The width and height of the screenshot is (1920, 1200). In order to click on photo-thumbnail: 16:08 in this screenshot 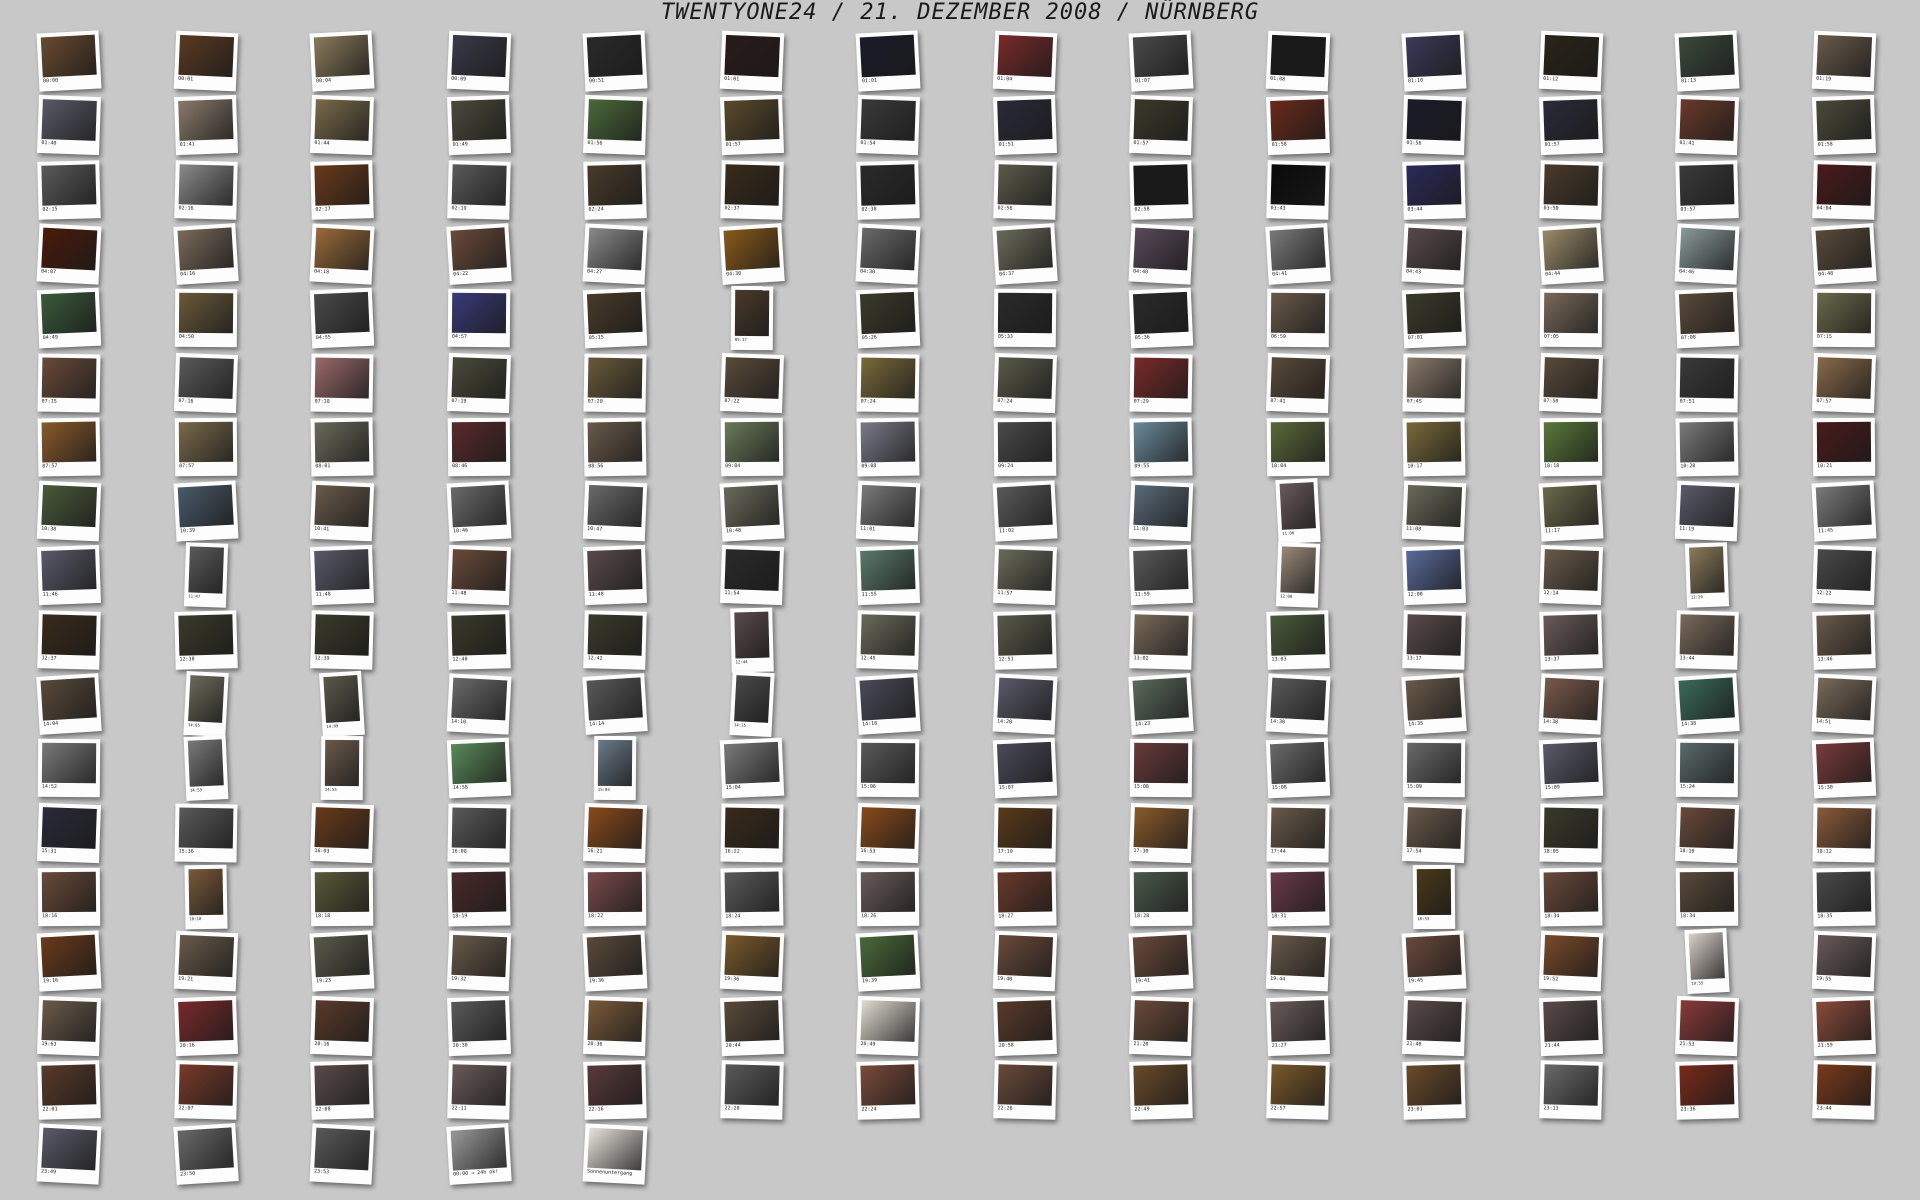, I will do `click(478, 833)`.